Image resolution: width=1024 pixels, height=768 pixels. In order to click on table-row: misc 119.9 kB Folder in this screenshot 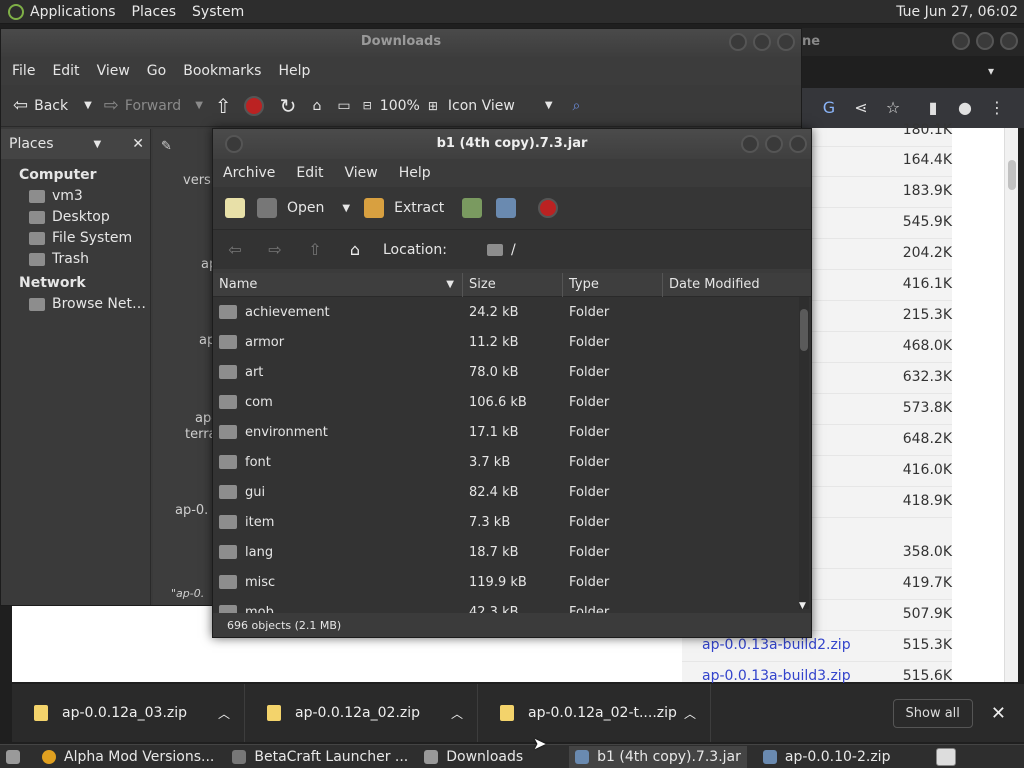, I will do `click(512, 582)`.